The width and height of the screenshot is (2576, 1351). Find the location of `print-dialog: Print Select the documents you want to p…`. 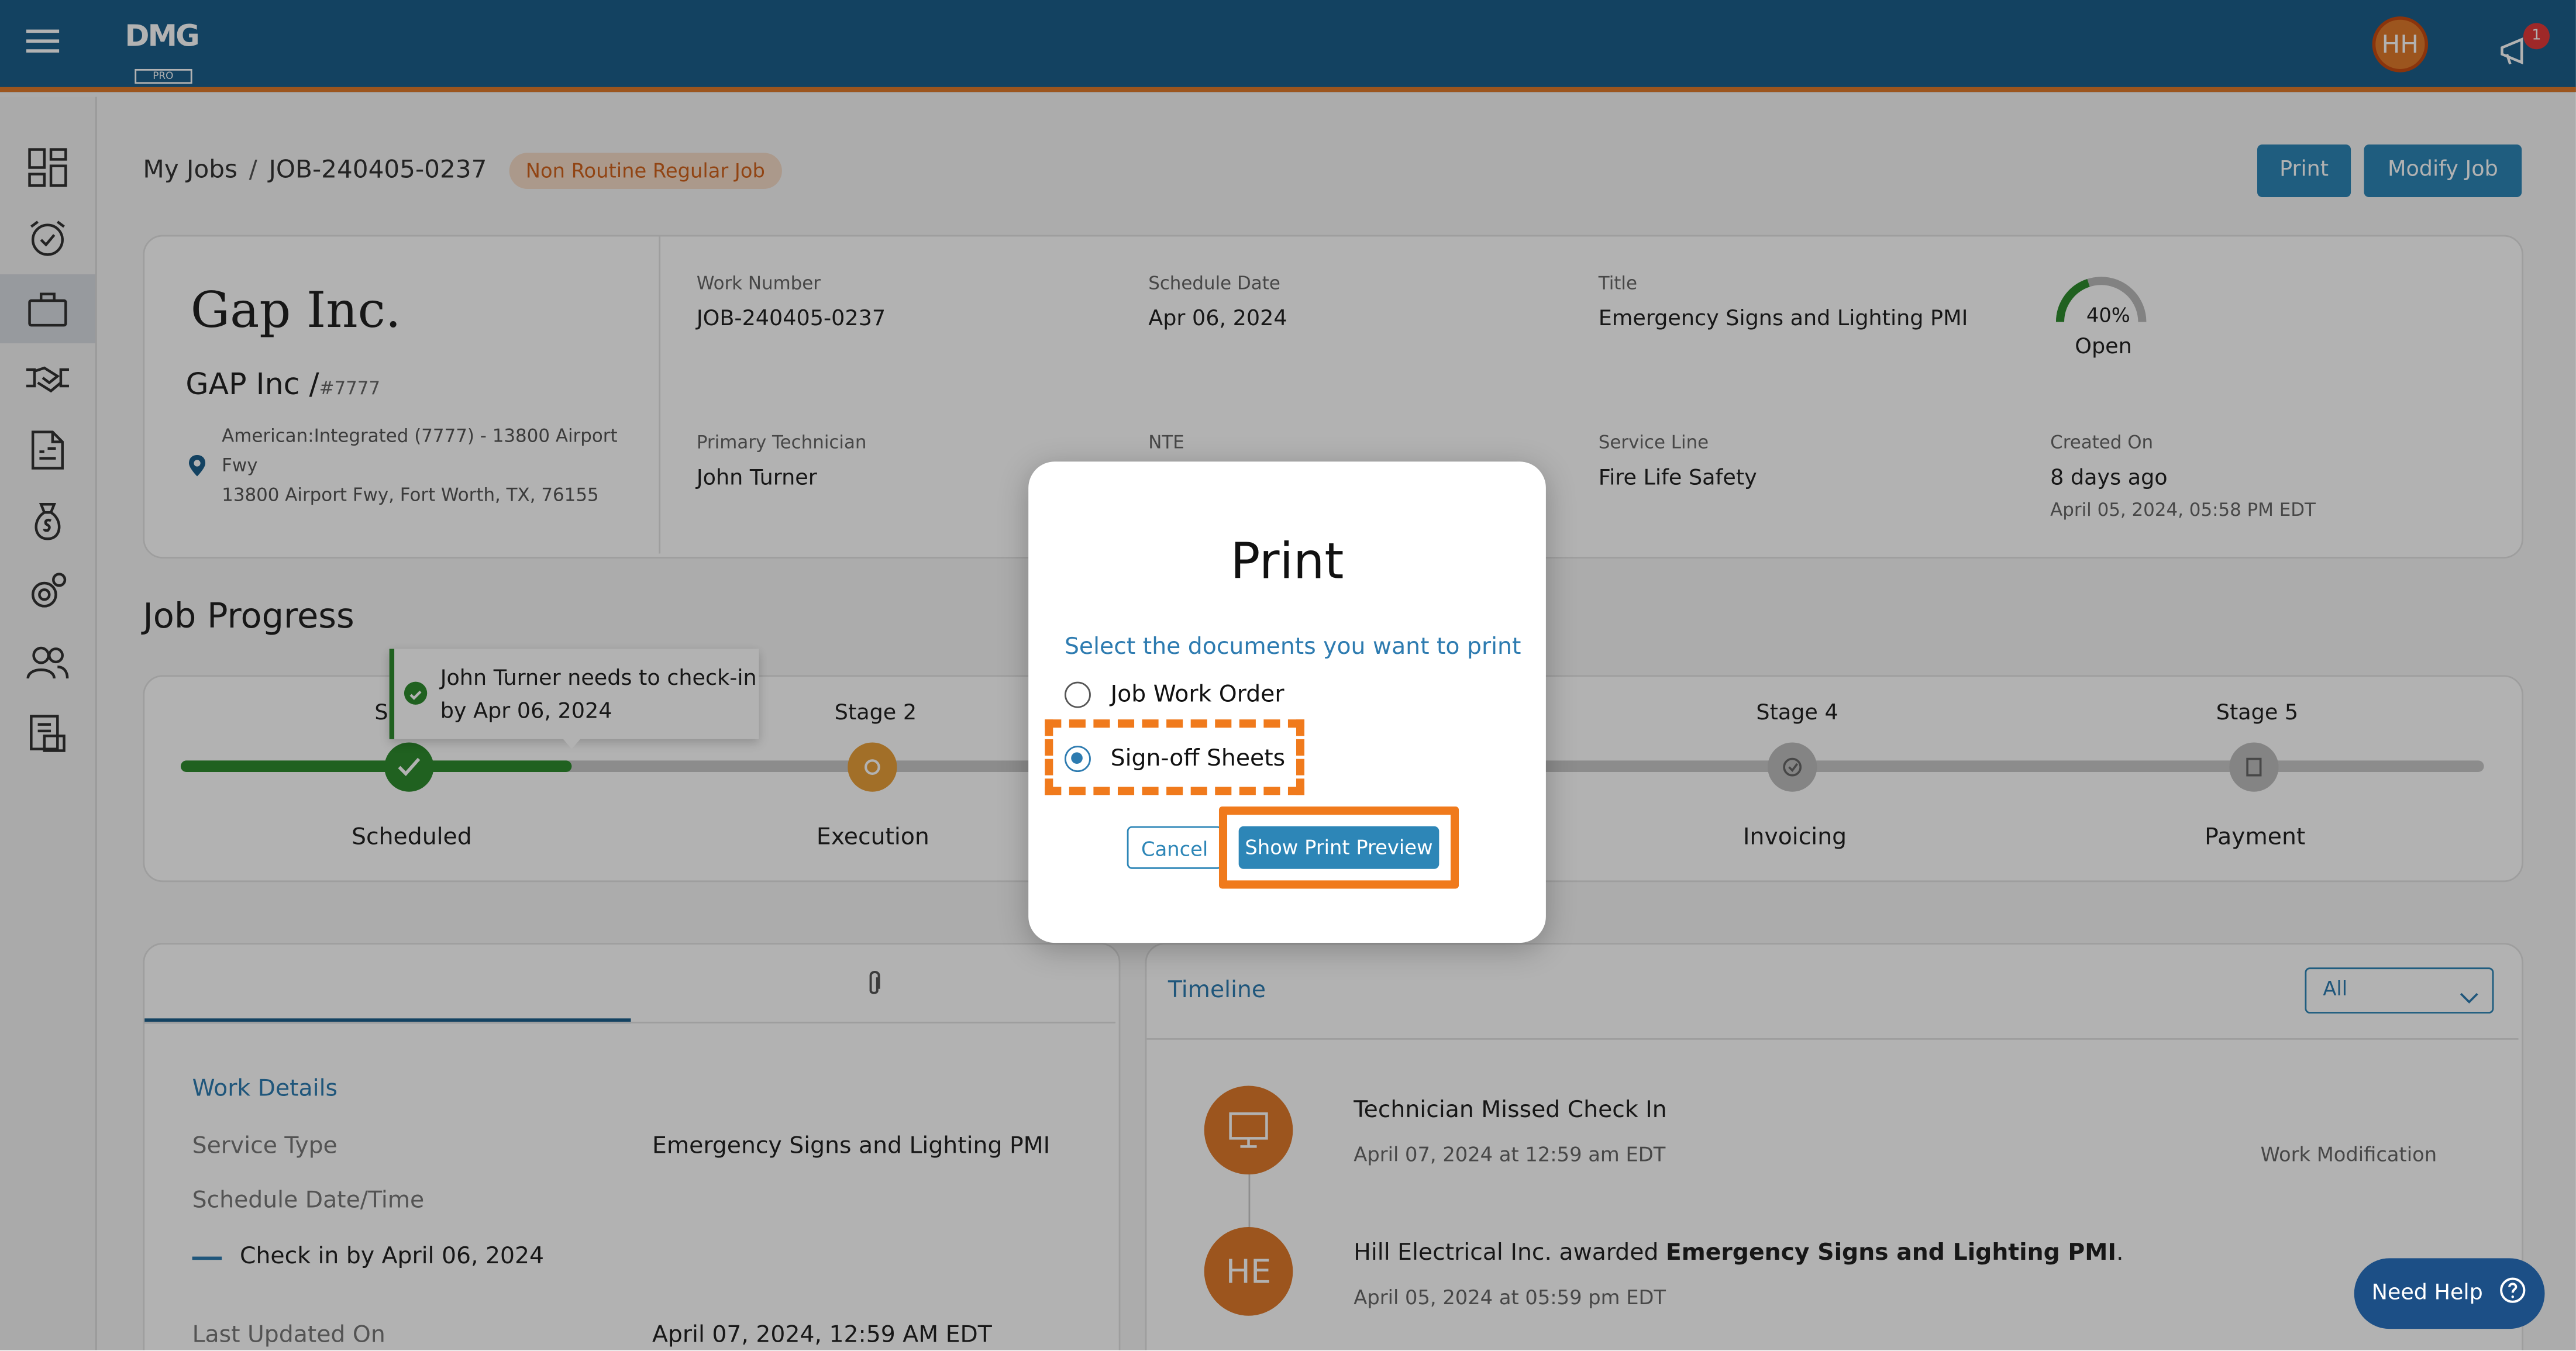

print-dialog: Print Select the documents you want to p… is located at coordinates (1287, 702).